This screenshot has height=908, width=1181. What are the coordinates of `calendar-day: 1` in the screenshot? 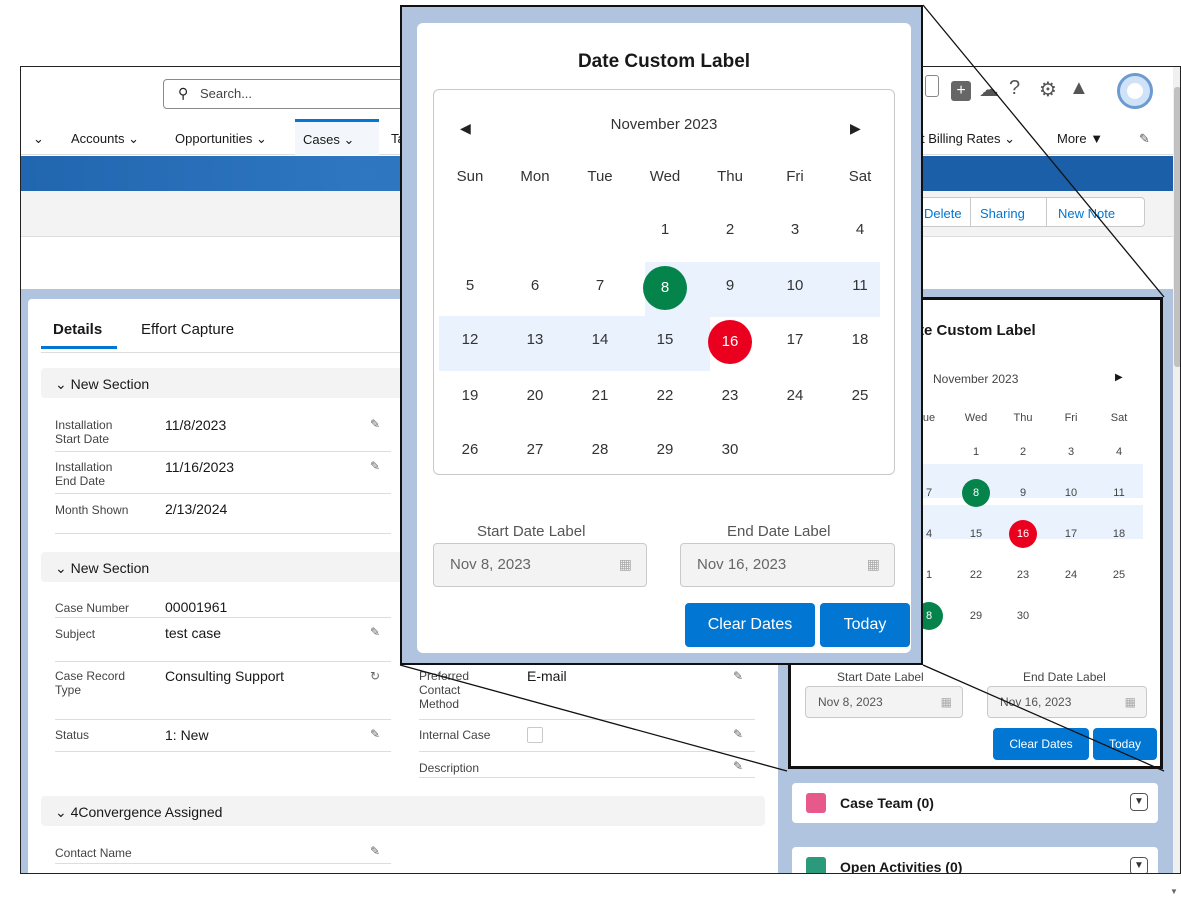 It's located at (665, 230).